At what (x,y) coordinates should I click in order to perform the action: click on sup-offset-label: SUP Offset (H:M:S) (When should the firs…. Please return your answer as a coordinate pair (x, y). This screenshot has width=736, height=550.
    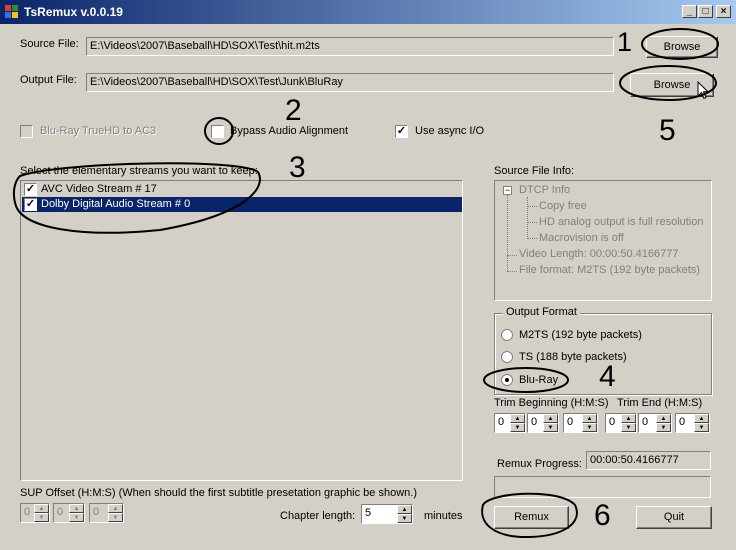
    Looking at the image, I should click on (218, 493).